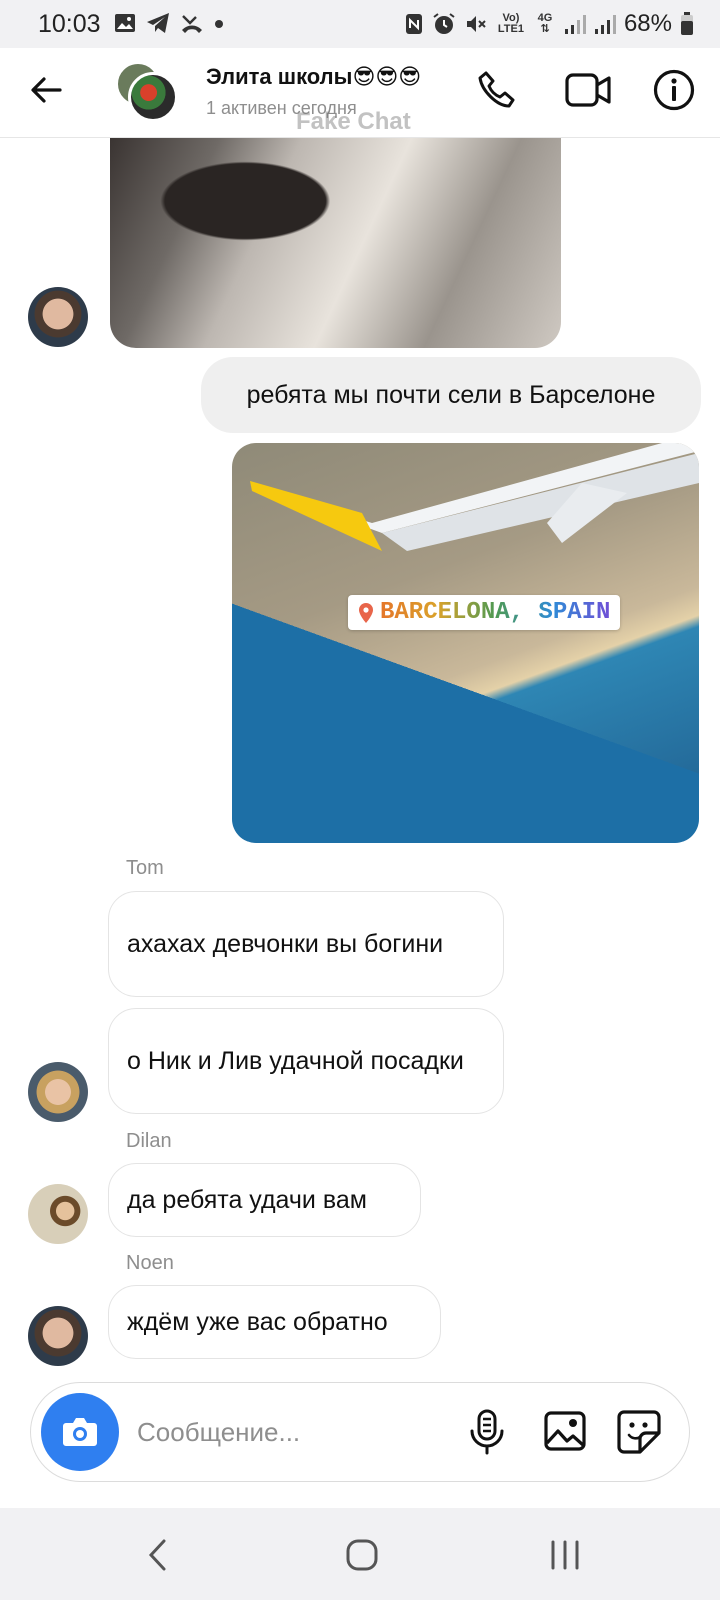 This screenshot has height=1600, width=720. What do you see at coordinates (145, 868) in the screenshot?
I see `sender-name: Tom` at bounding box center [145, 868].